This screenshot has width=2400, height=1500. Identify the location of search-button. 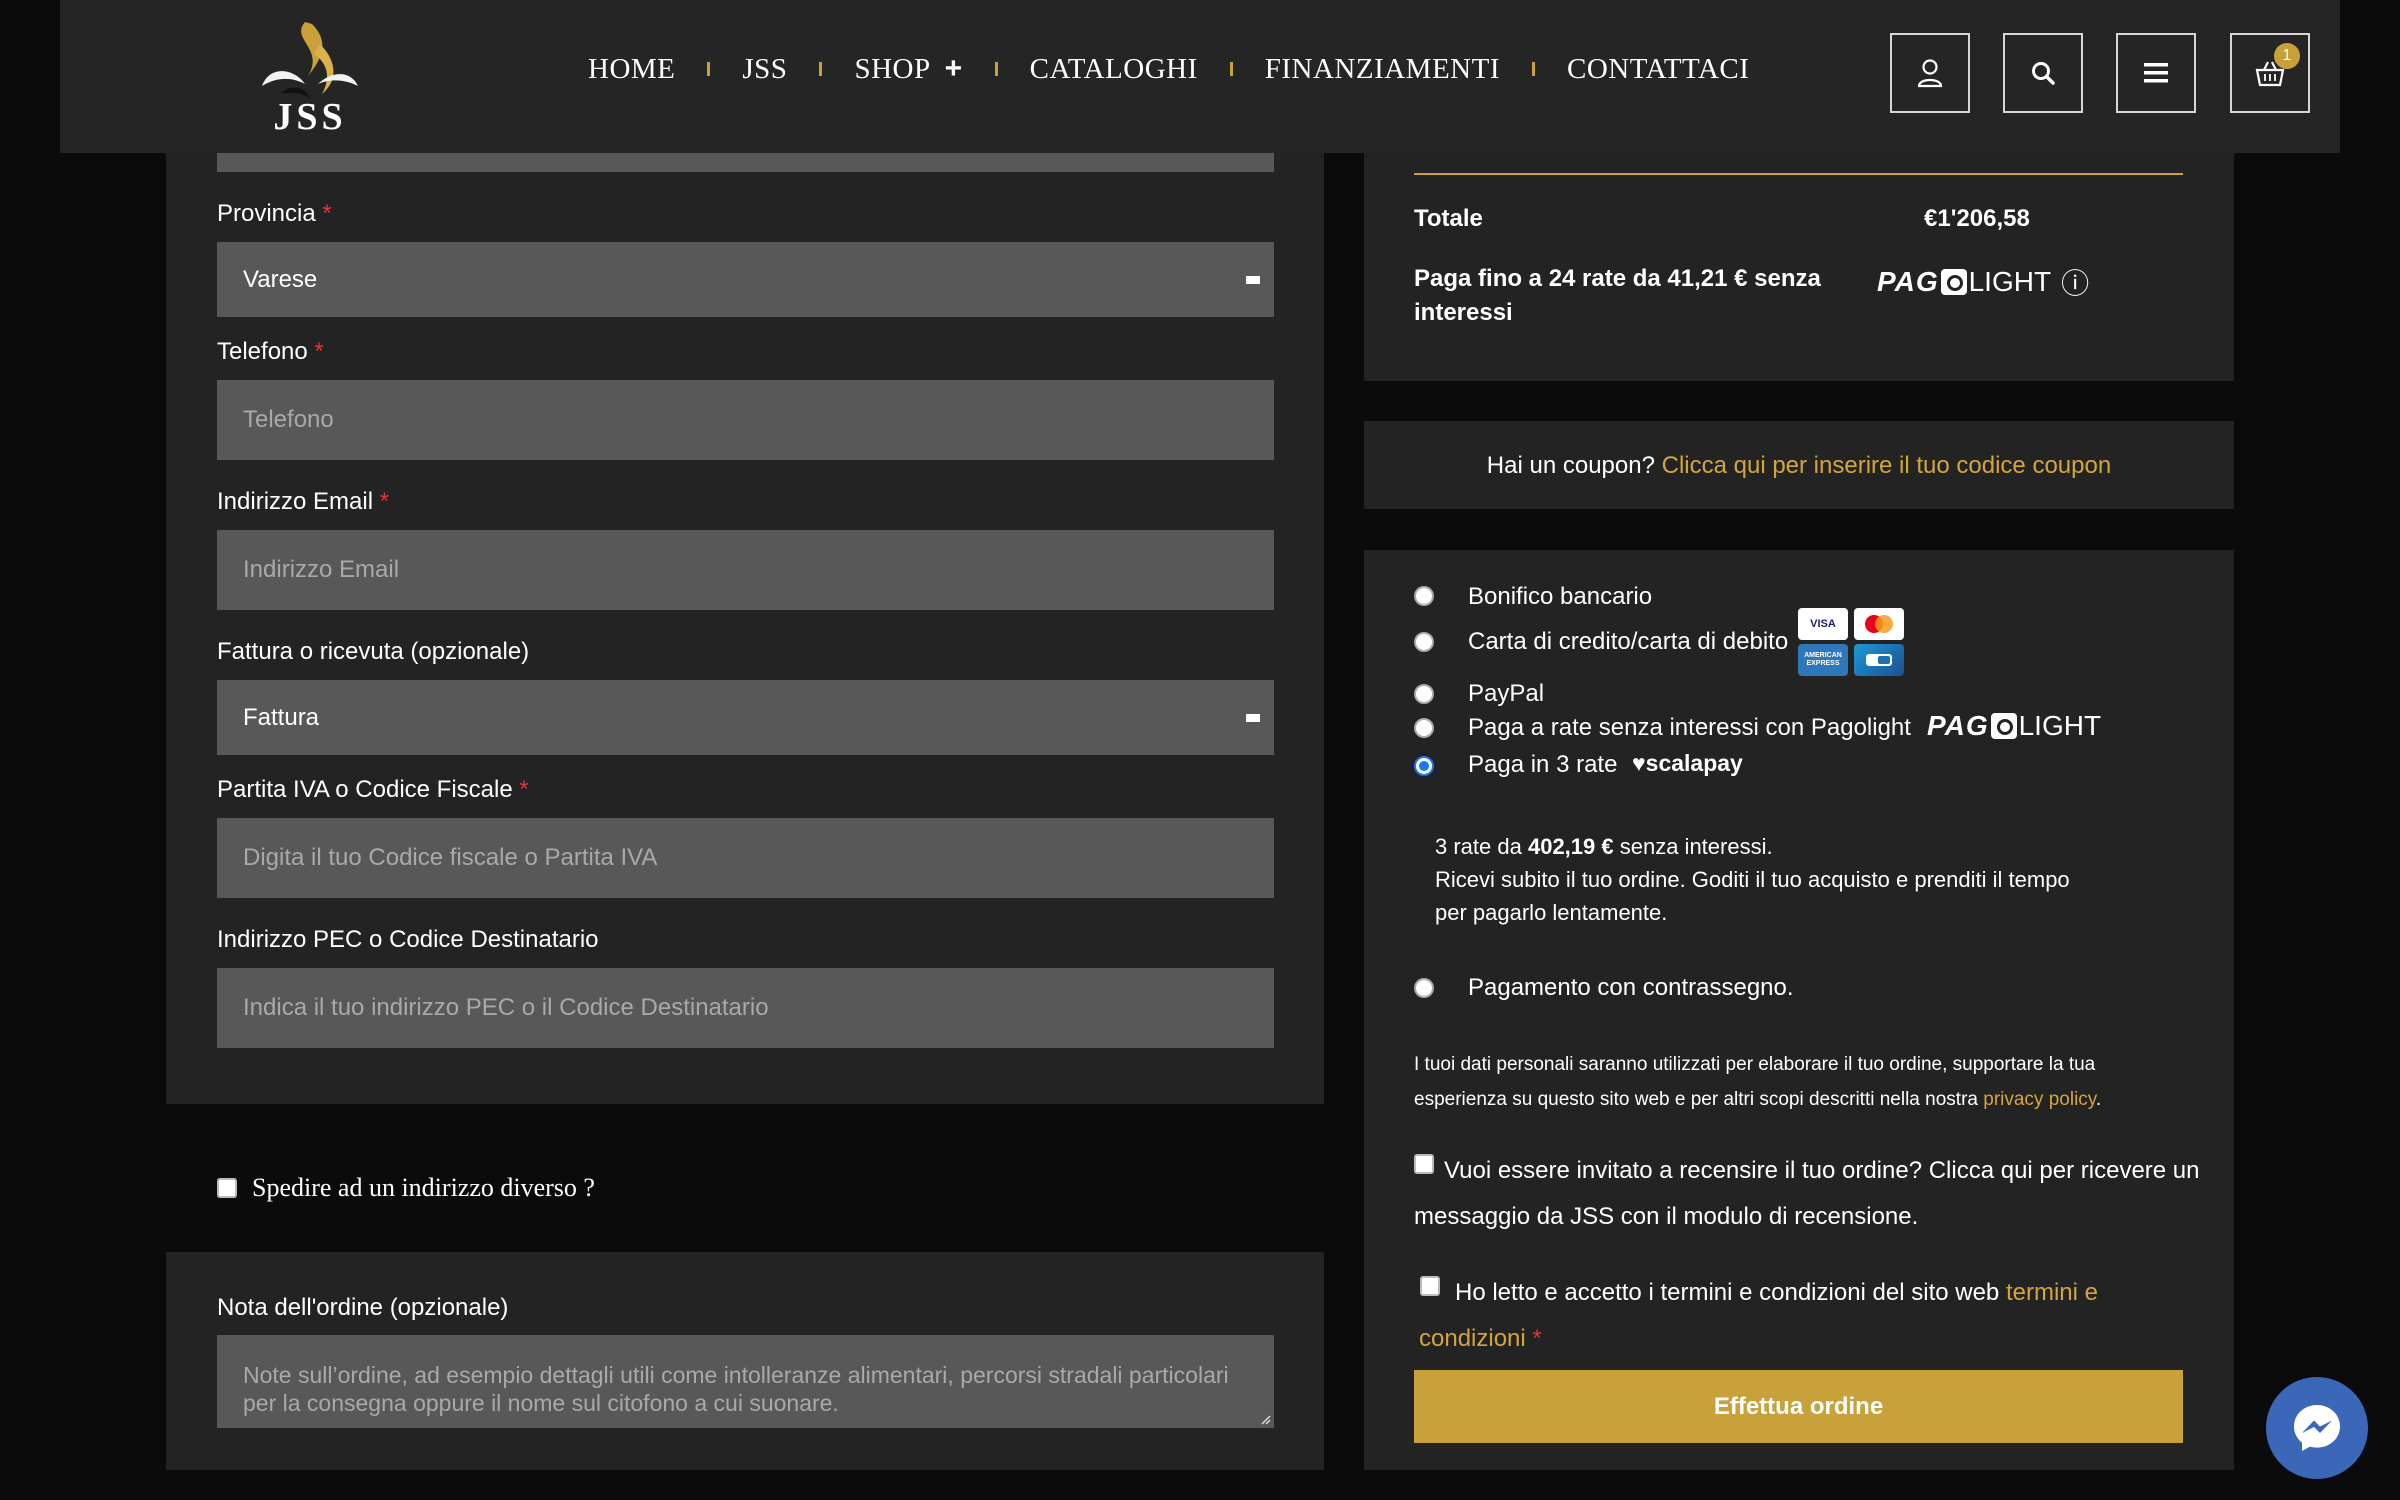
(2043, 73).